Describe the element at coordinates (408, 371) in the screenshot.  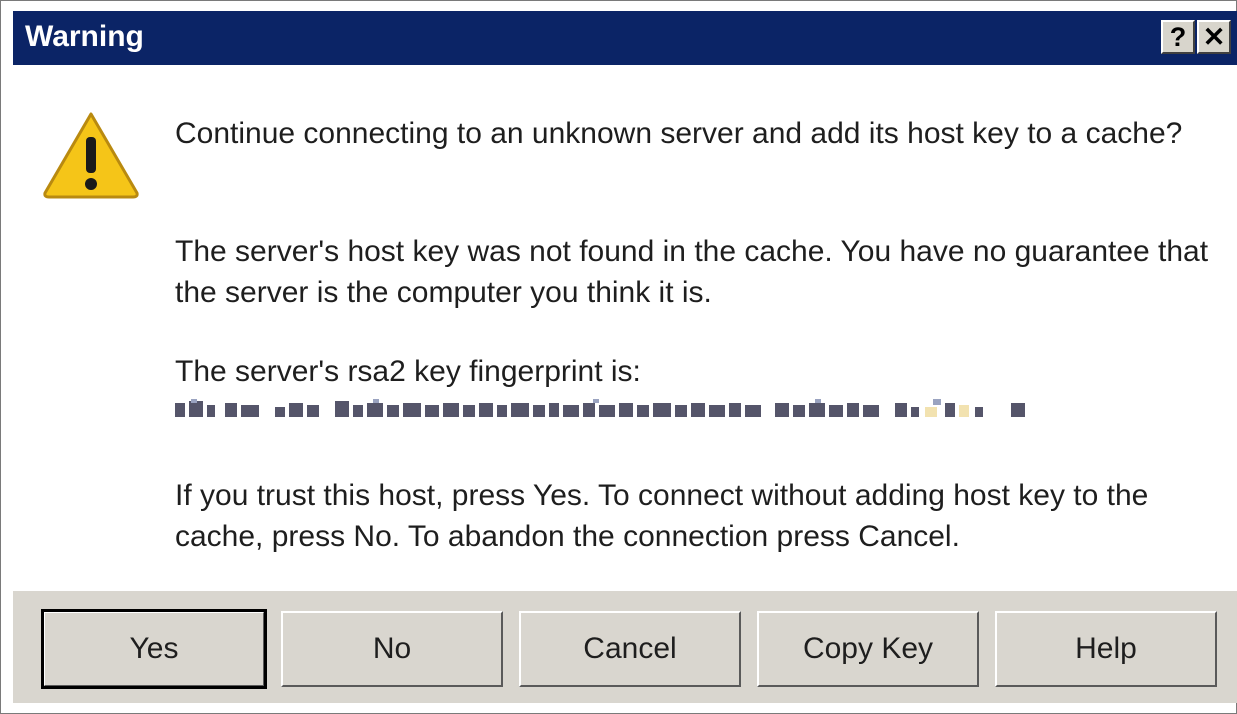
I see `fingerprint-label: The server's rsa2 key fingerprint is:` at that location.